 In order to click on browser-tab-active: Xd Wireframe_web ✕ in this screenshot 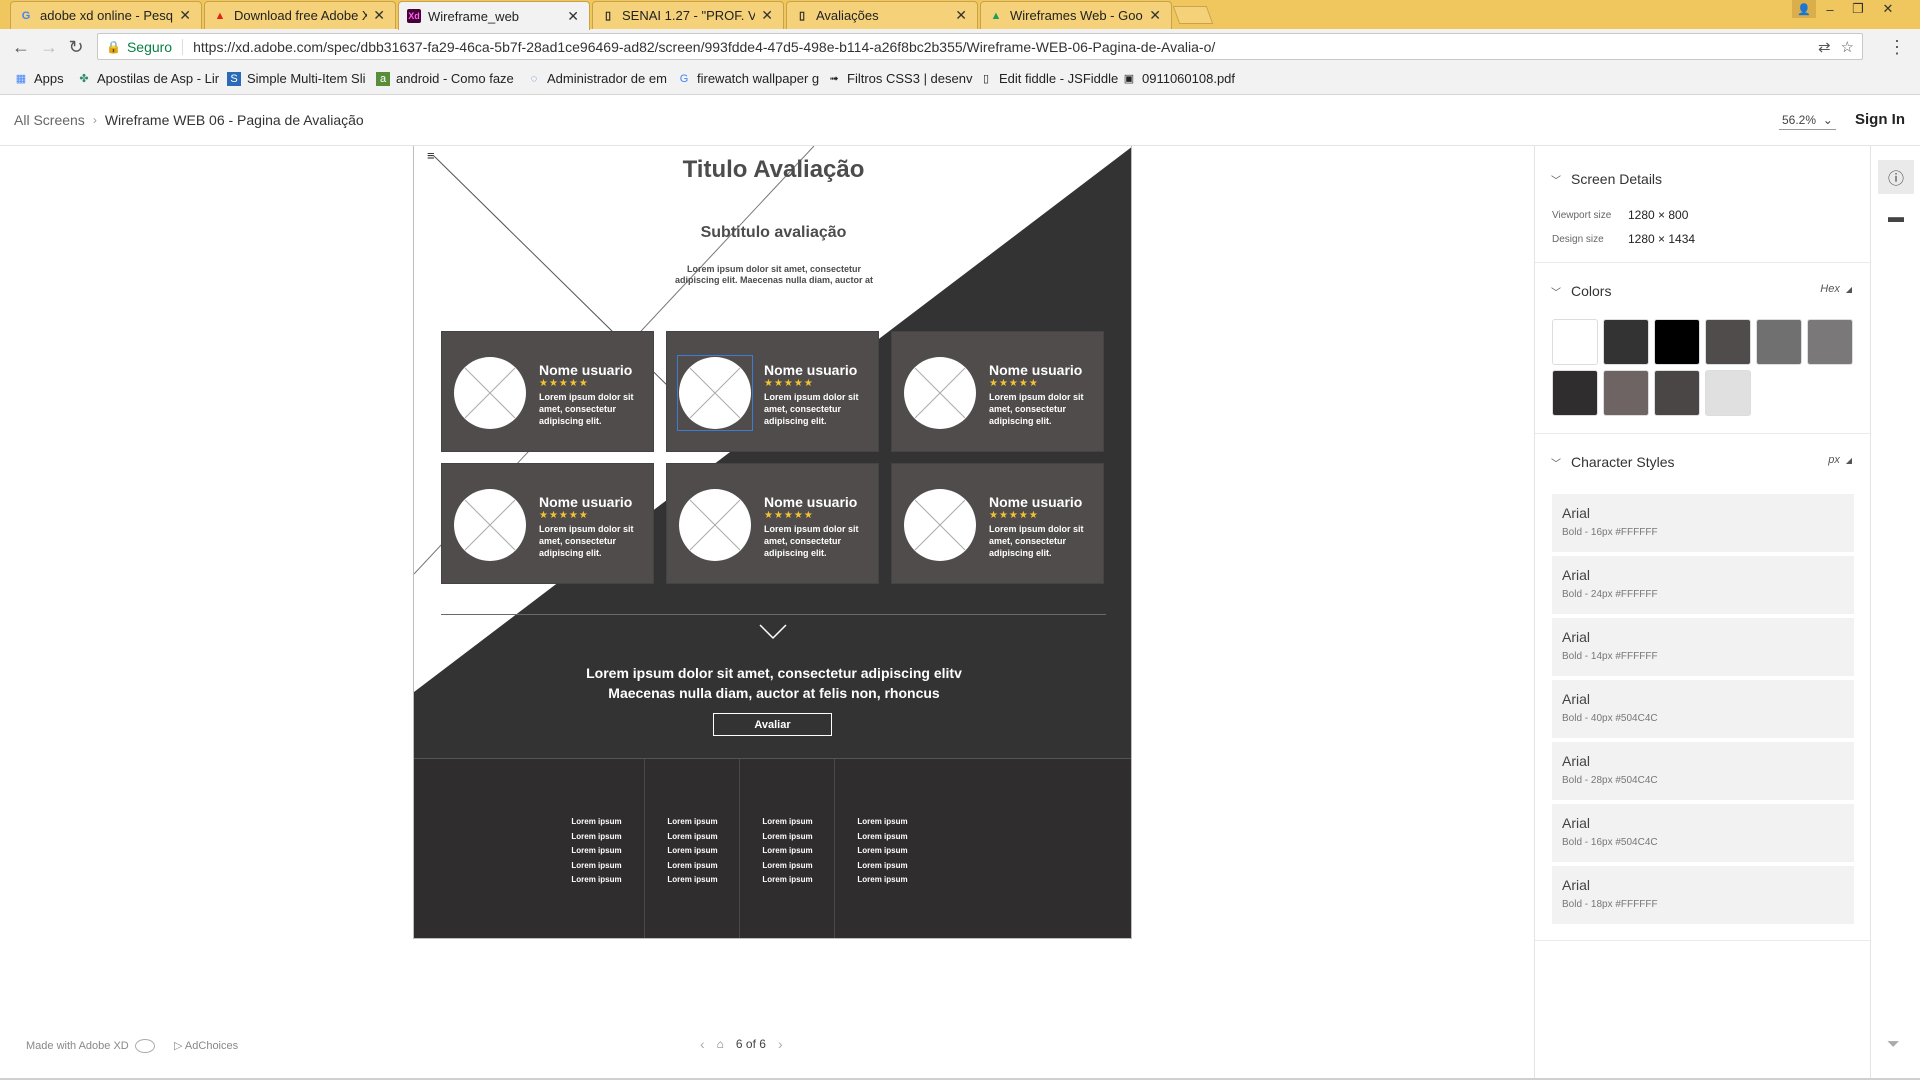, I will do `click(494, 15)`.